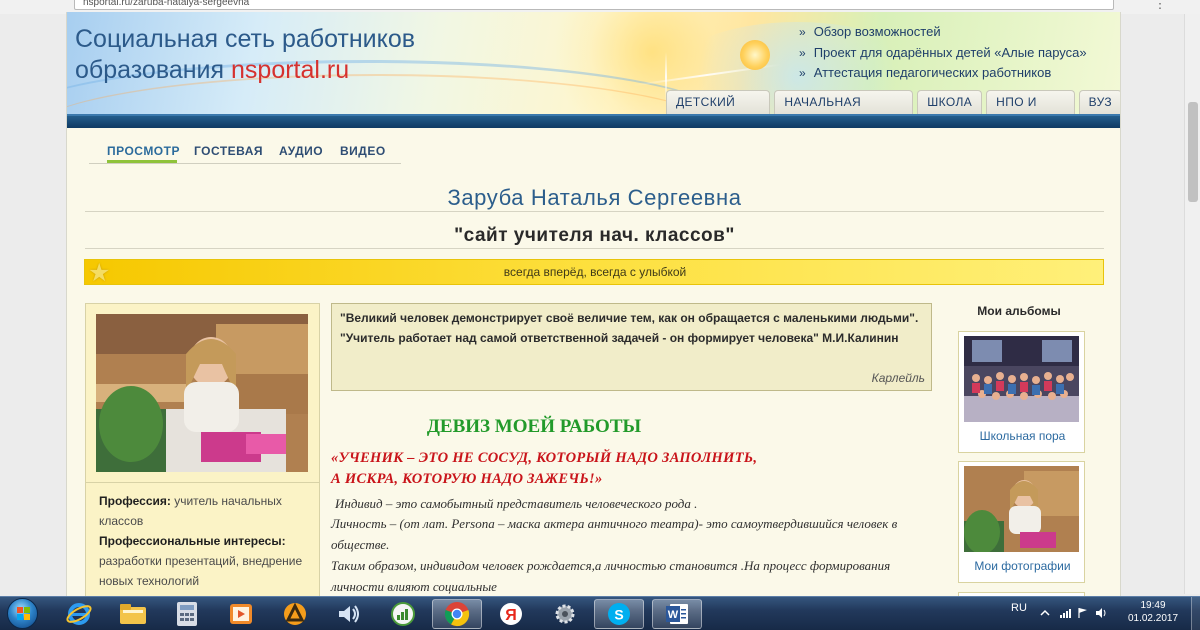 This screenshot has height=630, width=1200. Describe the element at coordinates (673, 615) in the screenshot. I see `svg-text: W` at that location.